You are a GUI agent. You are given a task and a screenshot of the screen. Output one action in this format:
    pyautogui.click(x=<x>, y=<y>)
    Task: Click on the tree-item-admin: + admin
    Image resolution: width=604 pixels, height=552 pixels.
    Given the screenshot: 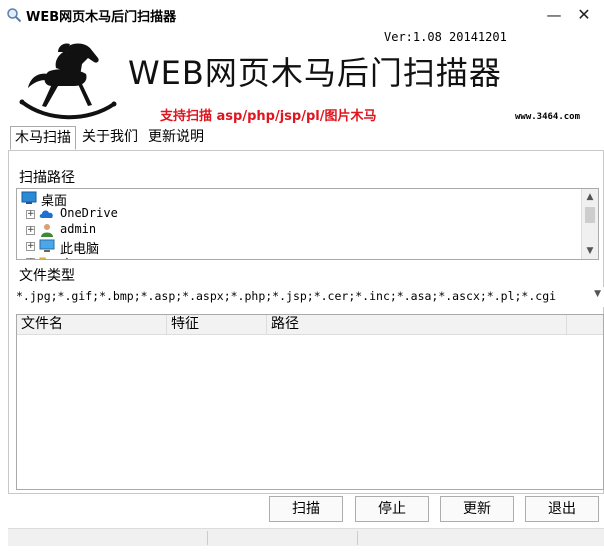 What is the action you would take?
    pyautogui.click(x=297, y=230)
    